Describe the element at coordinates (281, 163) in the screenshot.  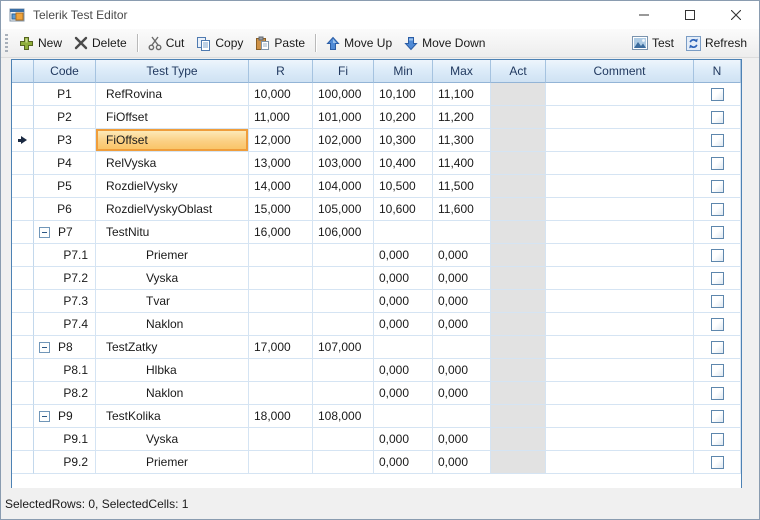
I see `cell-r: 13,000` at that location.